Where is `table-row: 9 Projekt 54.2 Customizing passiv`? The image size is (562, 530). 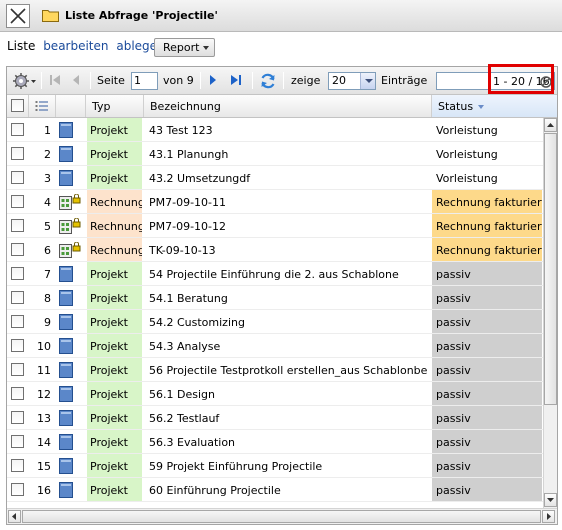 table-row: 9 Projekt 54.2 Customizing passiv is located at coordinates (275, 322).